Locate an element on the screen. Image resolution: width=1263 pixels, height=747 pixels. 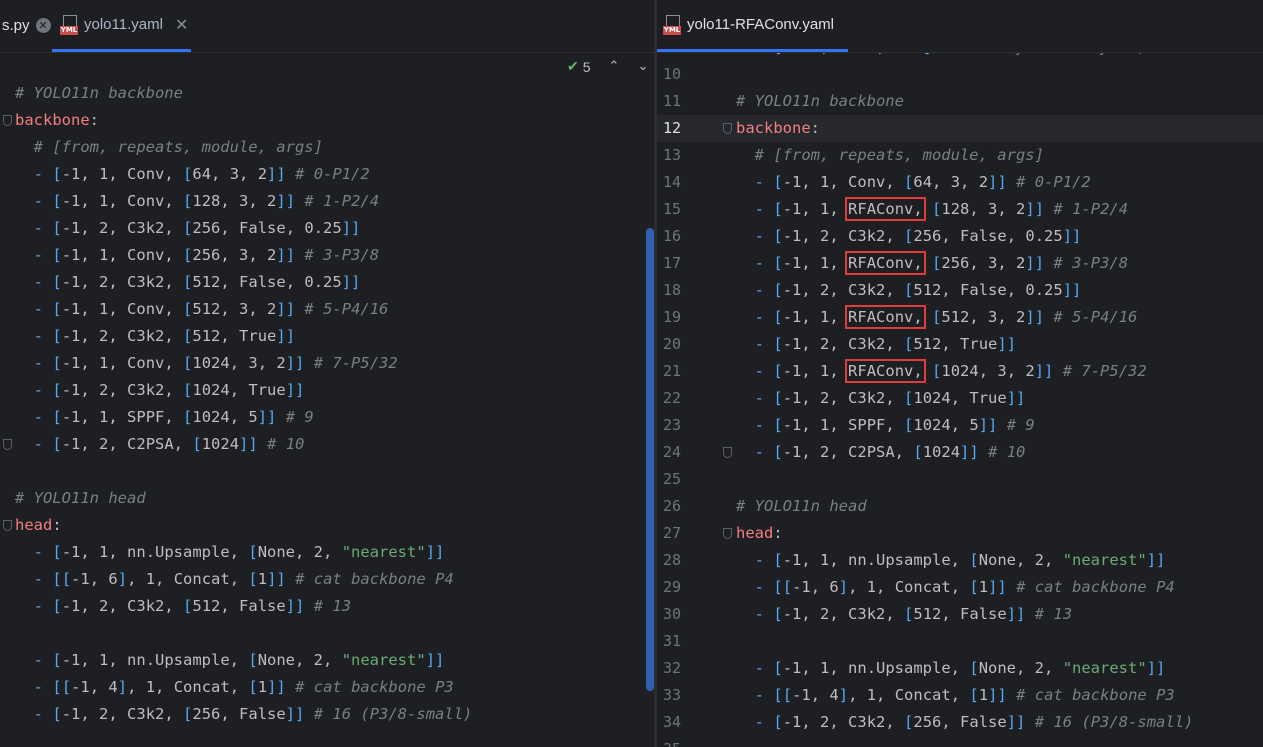
inspection-widget: ✔ 5 ⌃ ⌄ is located at coordinates (607, 66).